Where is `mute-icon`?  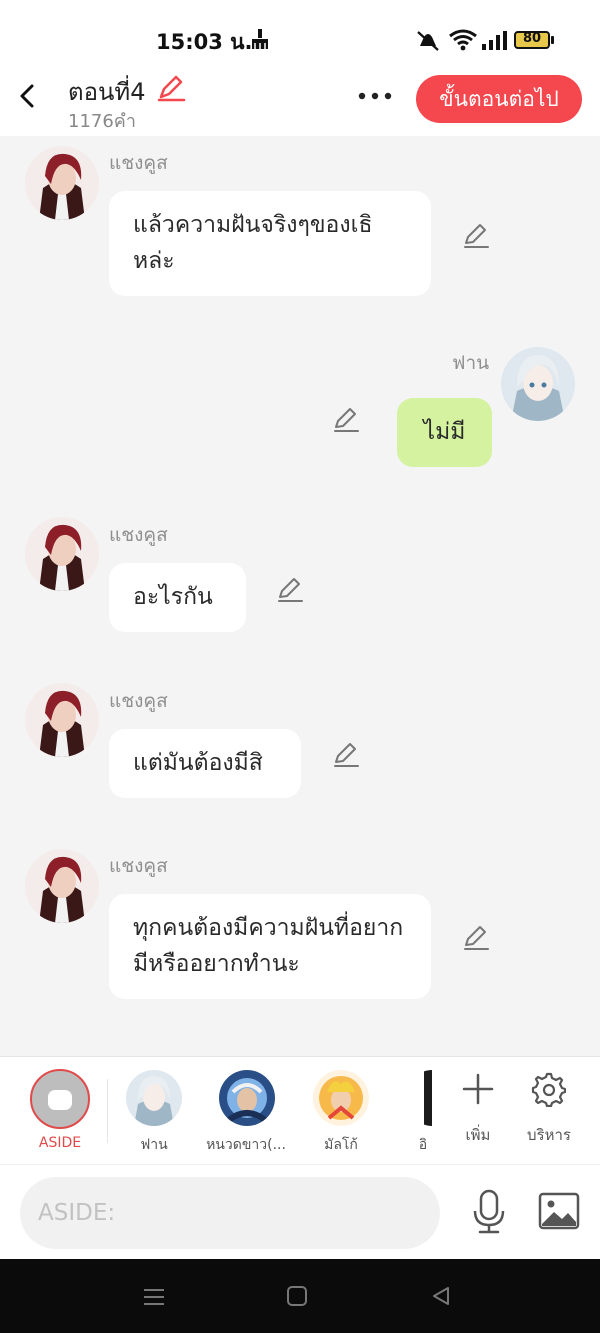 mute-icon is located at coordinates (428, 41).